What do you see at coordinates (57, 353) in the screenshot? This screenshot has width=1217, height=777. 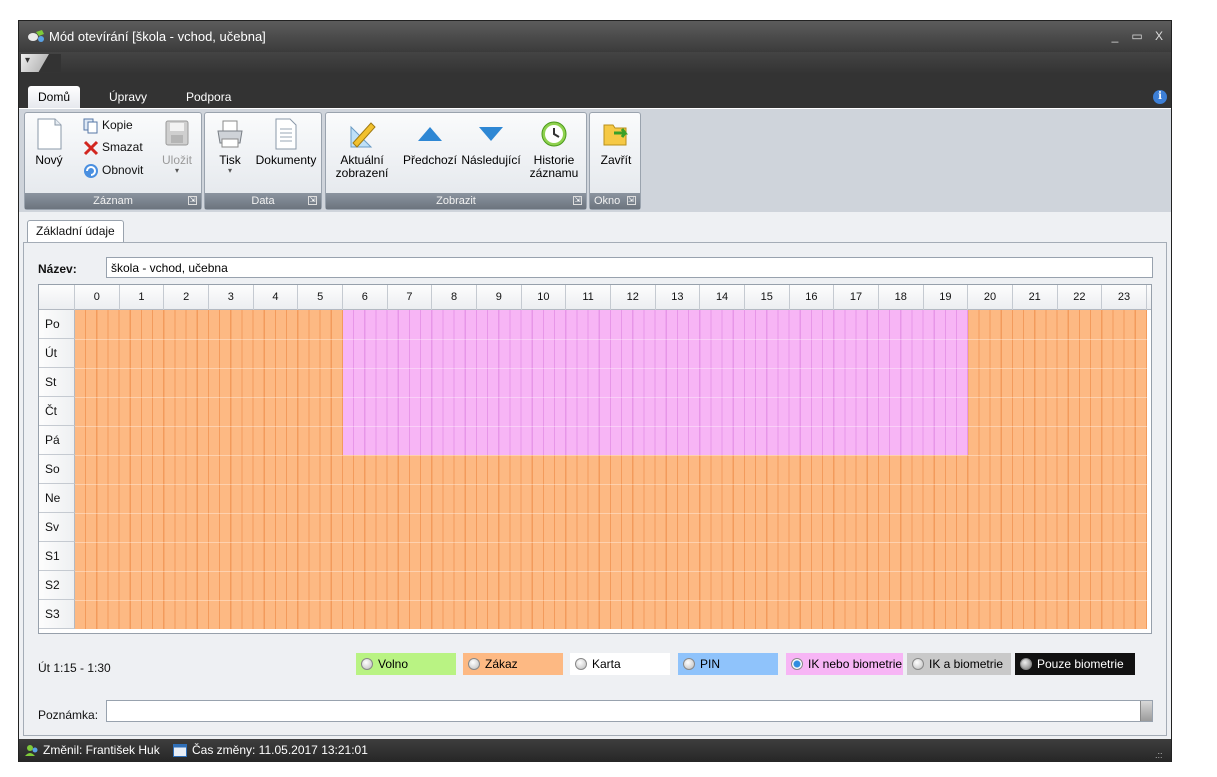 I see `day-row-header: Út` at bounding box center [57, 353].